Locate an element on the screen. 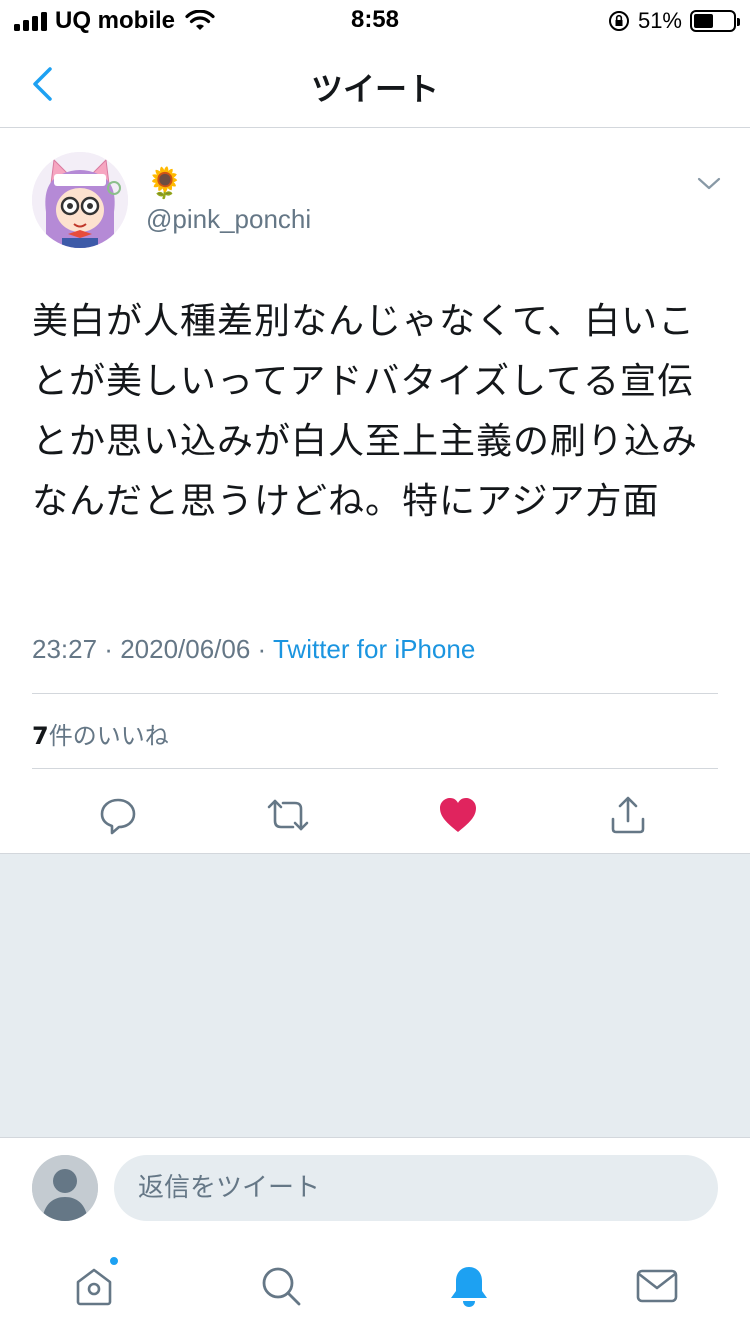  heart-icon is located at coordinates (458, 815).